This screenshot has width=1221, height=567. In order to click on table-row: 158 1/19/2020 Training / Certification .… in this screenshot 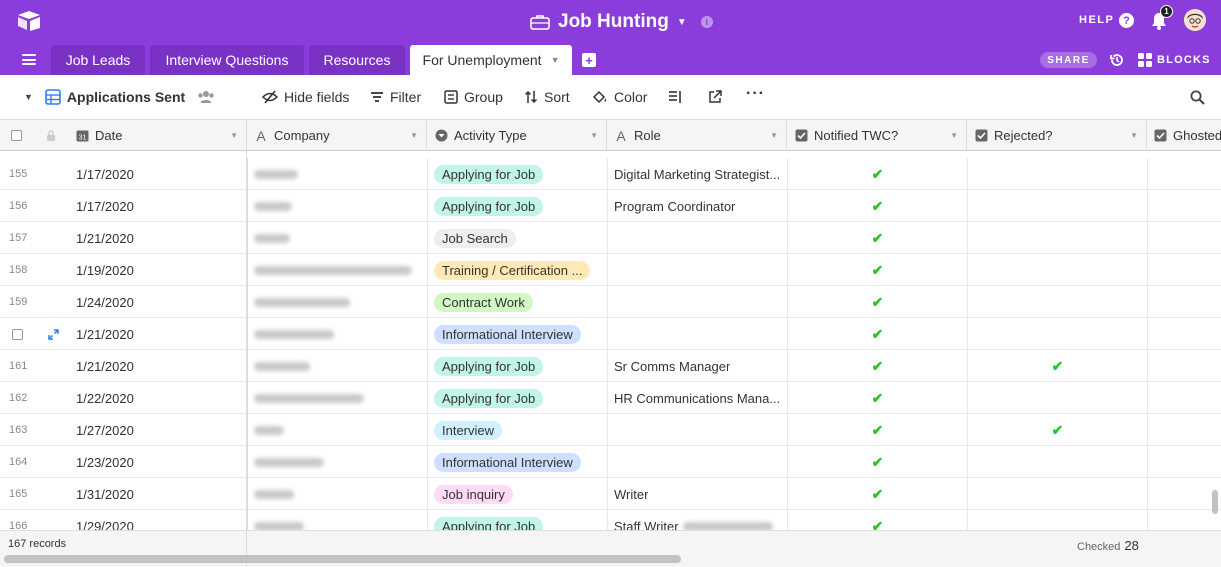, I will do `click(610, 270)`.